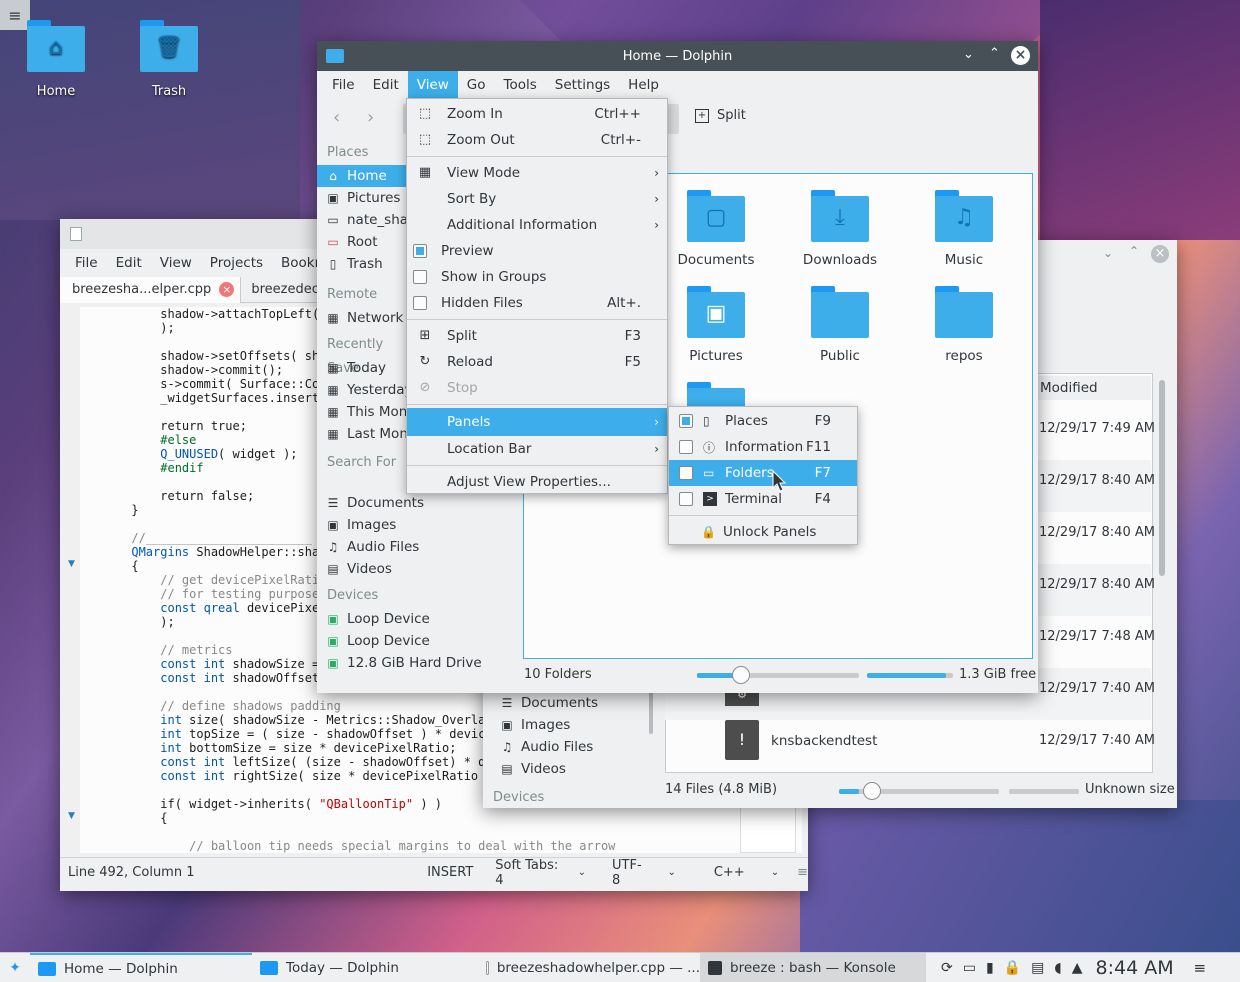 This screenshot has height=982, width=1240. What do you see at coordinates (537, 362) in the screenshot?
I see `menu-item-reload: ↻ Reload F5` at bounding box center [537, 362].